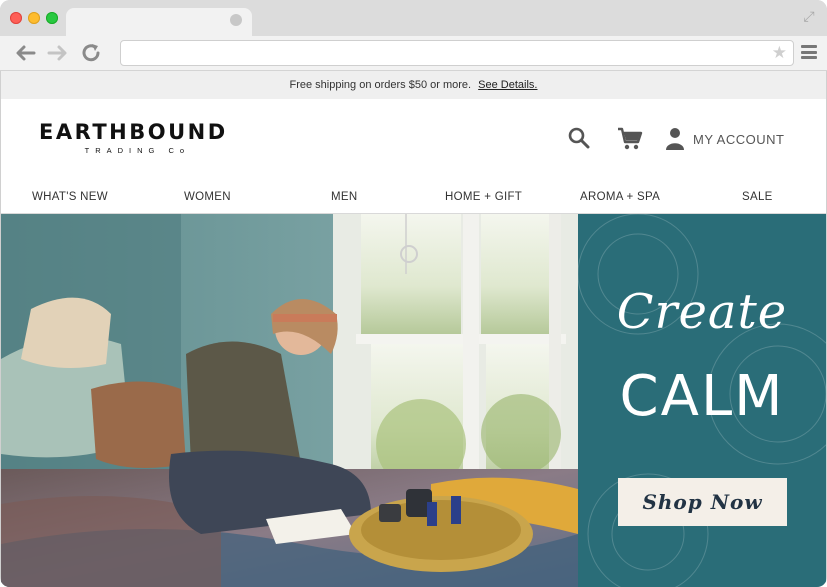 The image size is (827, 587). I want to click on browser-titlebar: ⤢, so click(413, 18).